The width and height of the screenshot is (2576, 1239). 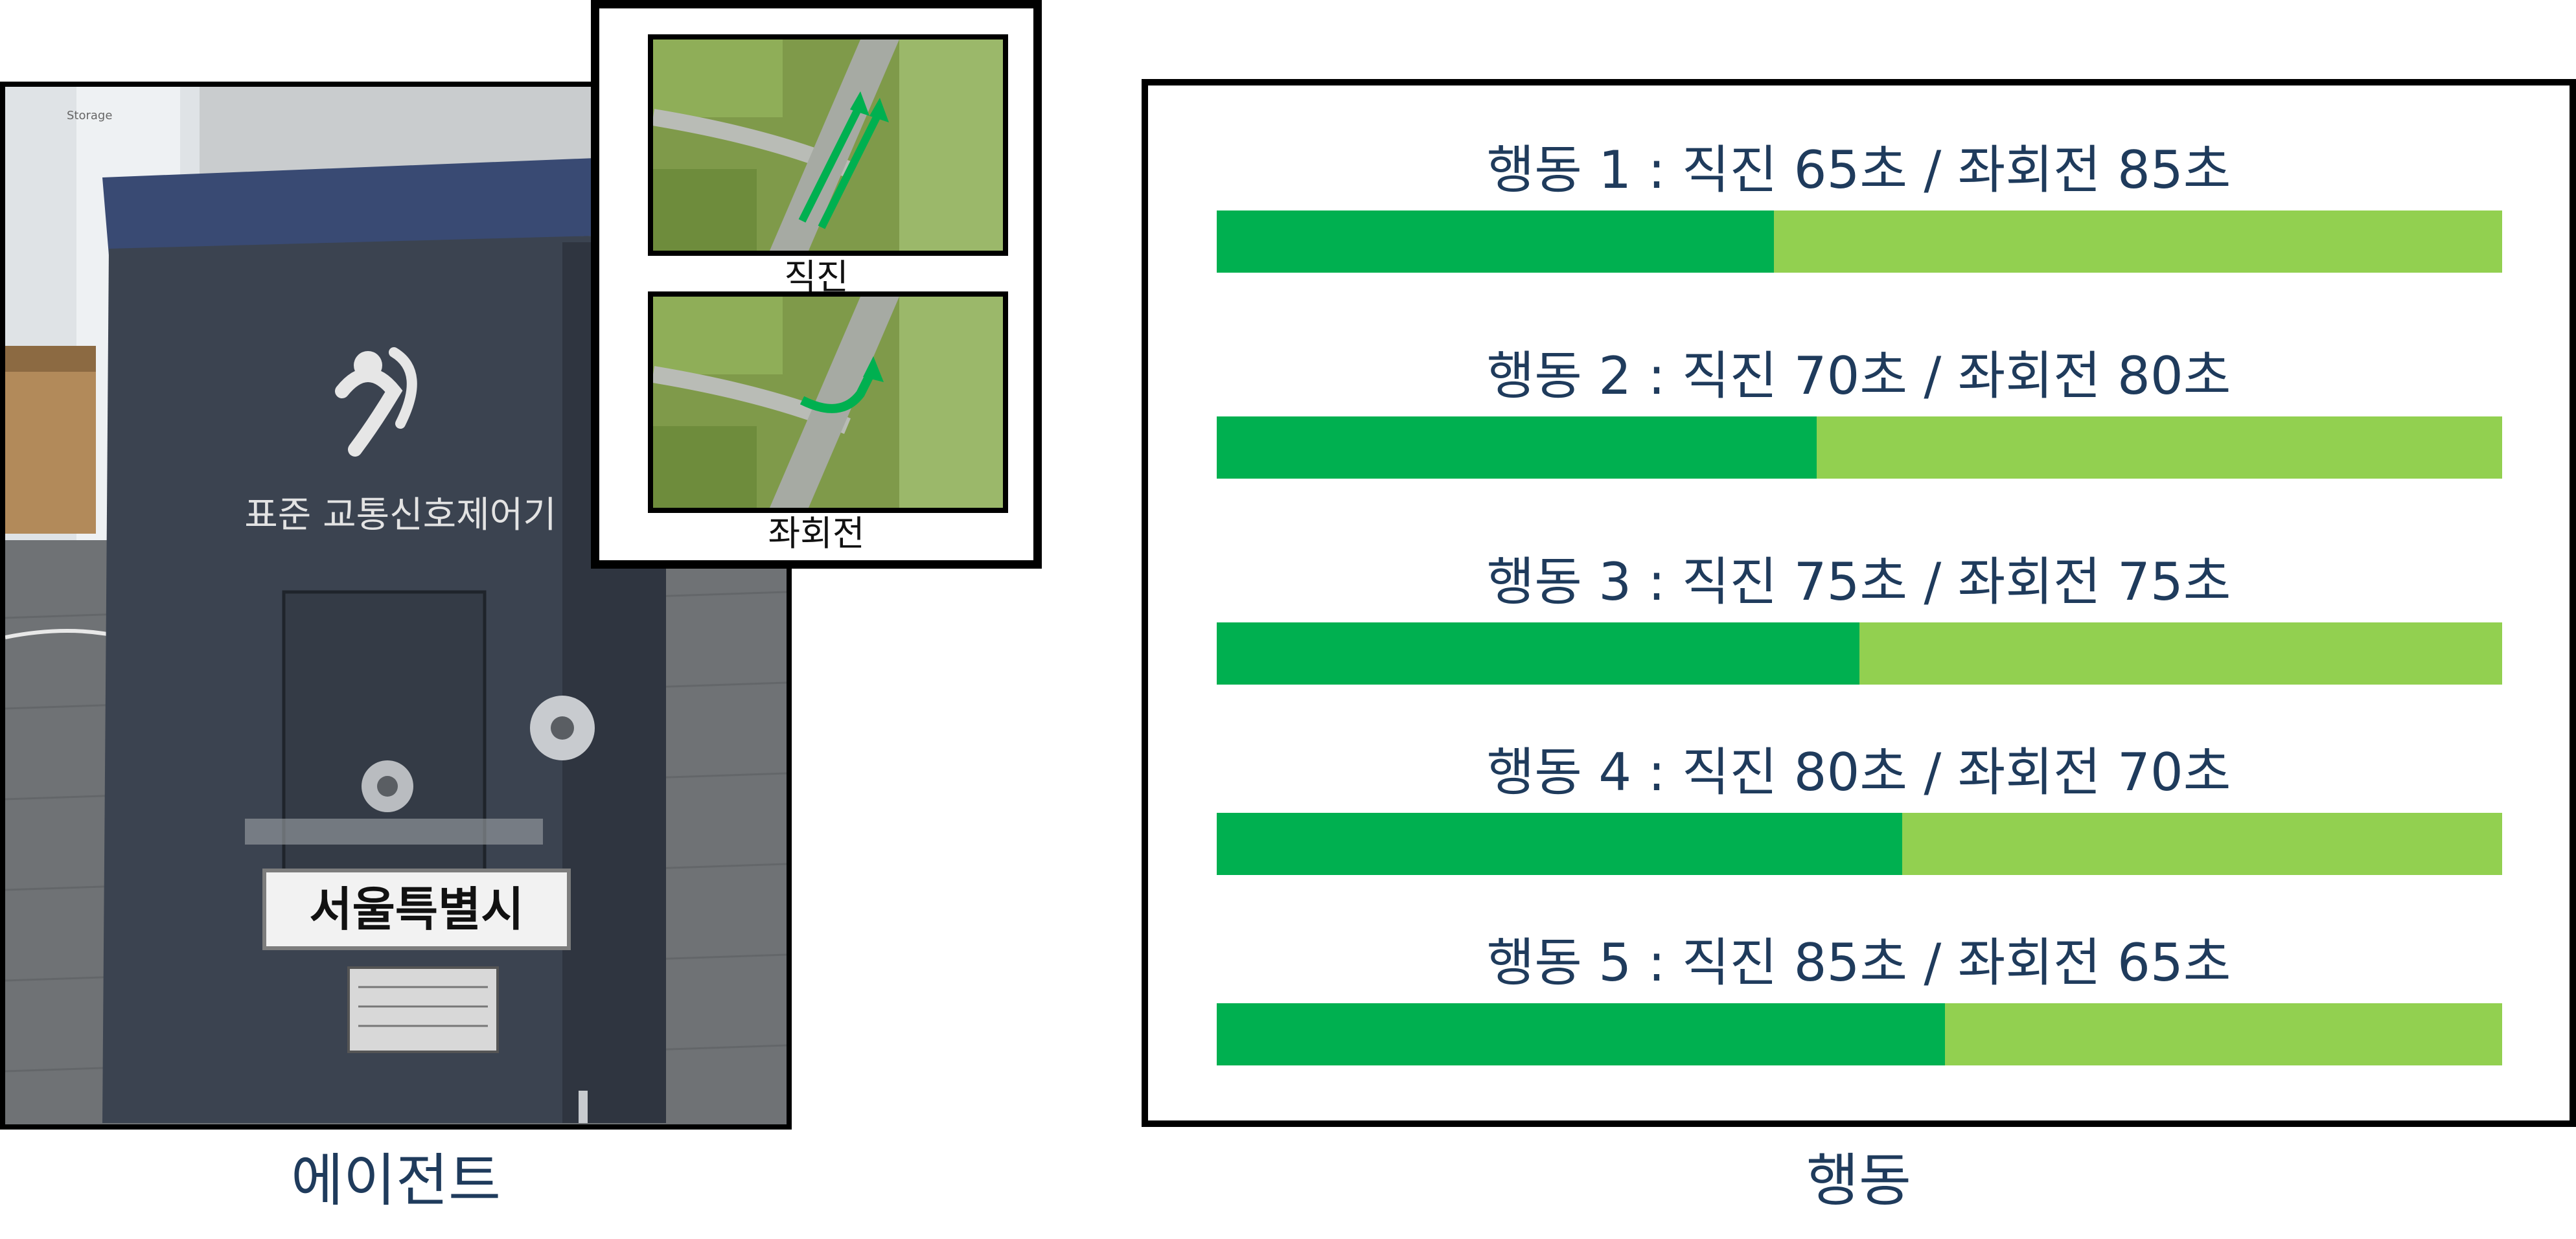 What do you see at coordinates (396, 1180) in the screenshot?
I see `agent-caption: 에이전트` at bounding box center [396, 1180].